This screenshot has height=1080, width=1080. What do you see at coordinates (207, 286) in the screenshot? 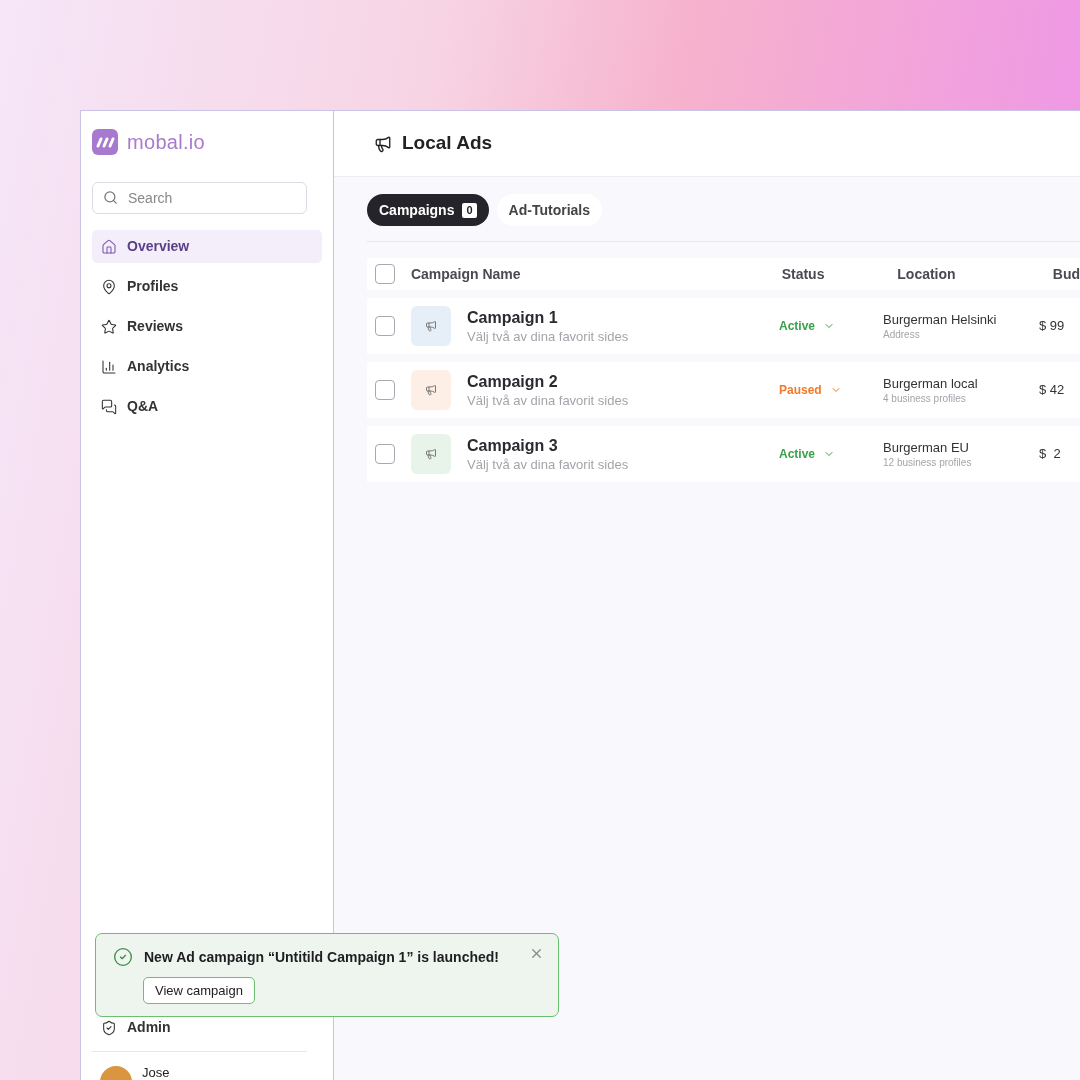
I see `nav-item: Profiles` at bounding box center [207, 286].